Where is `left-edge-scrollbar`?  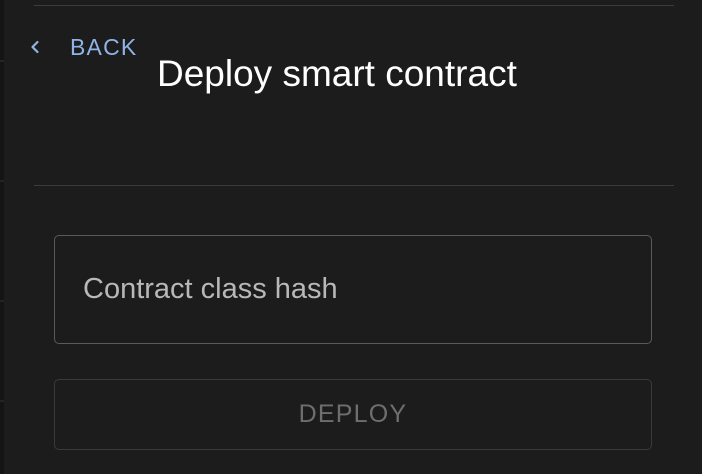 left-edge-scrollbar is located at coordinates (2, 237).